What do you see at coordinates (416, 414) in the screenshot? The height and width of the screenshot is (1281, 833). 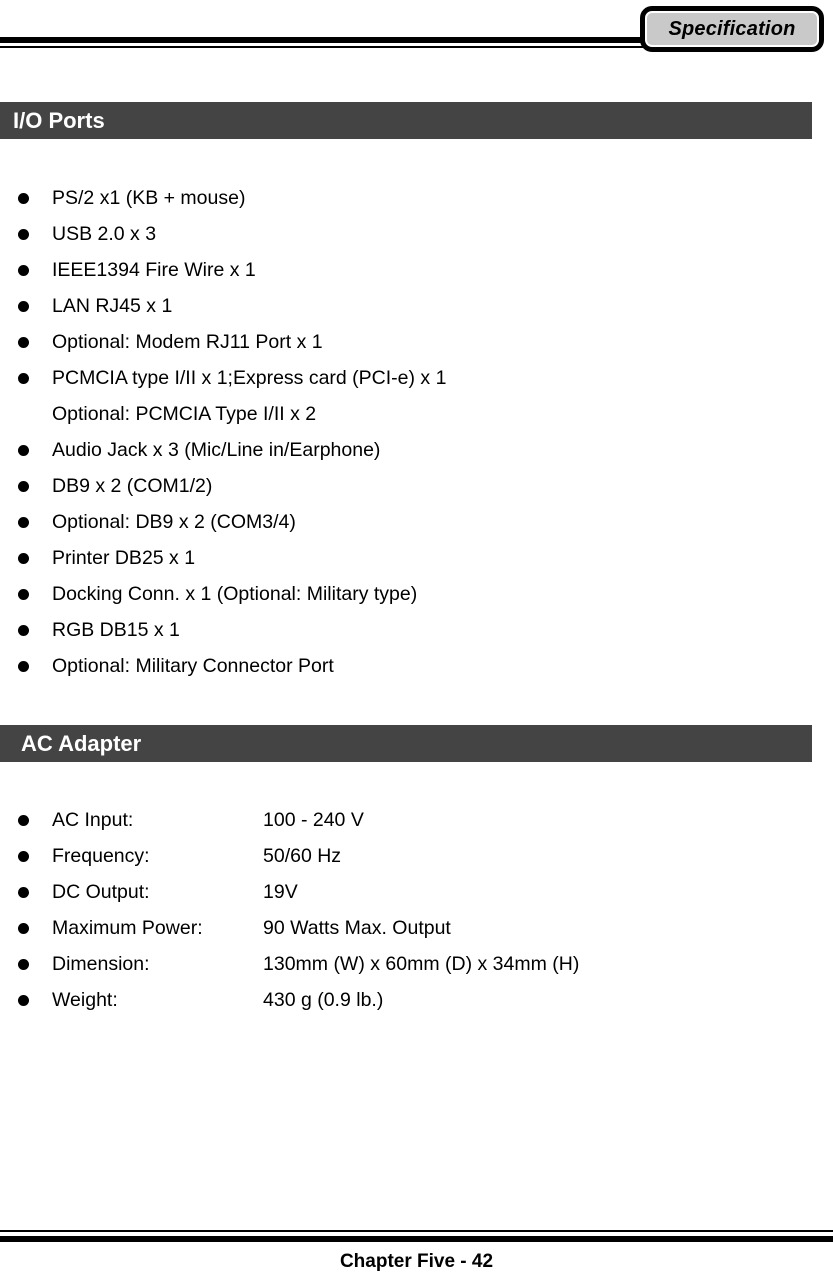 I see `list-item-continuation: Optional: PCMCIA Type I/II x 2` at bounding box center [416, 414].